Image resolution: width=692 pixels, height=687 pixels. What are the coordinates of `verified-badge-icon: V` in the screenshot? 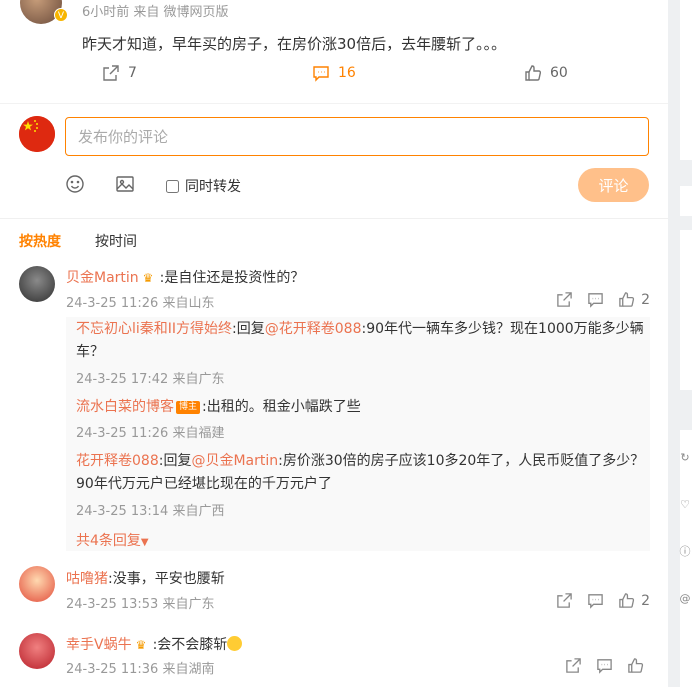 It's located at (61, 15).